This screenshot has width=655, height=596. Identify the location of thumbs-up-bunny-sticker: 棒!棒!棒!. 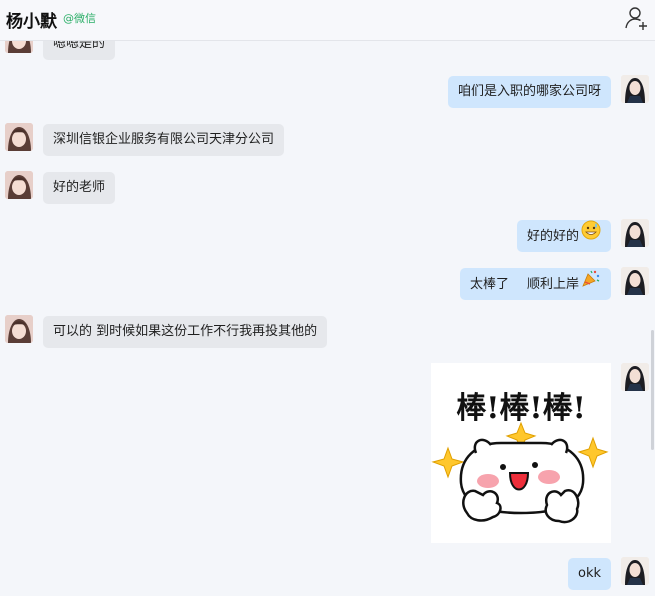
(521, 453).